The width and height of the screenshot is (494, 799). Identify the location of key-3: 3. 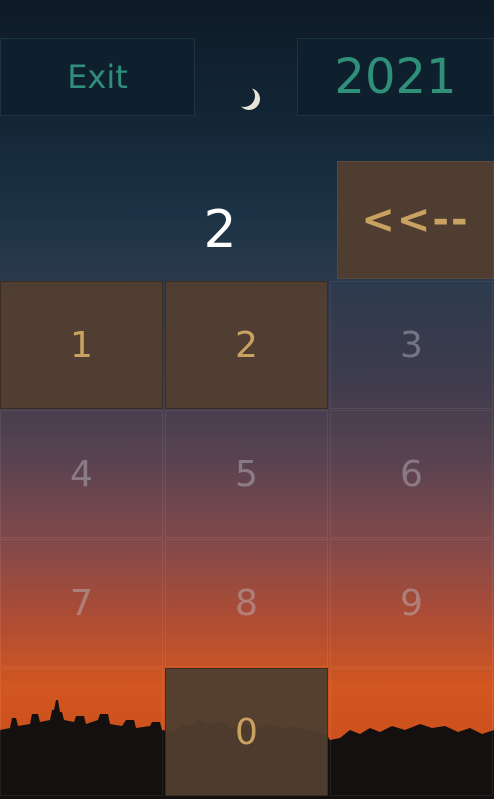
(411, 345).